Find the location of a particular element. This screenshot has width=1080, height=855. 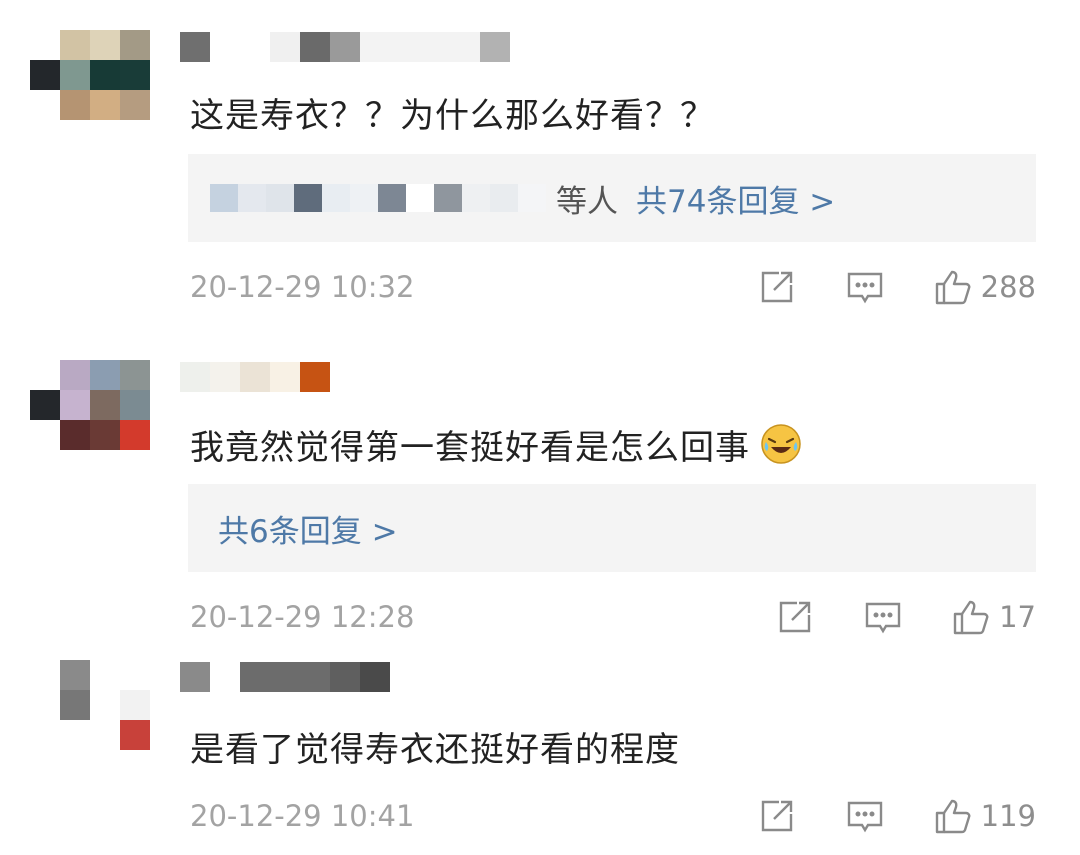

timestamp: 20-12-29 10:32 is located at coordinates (302, 287).